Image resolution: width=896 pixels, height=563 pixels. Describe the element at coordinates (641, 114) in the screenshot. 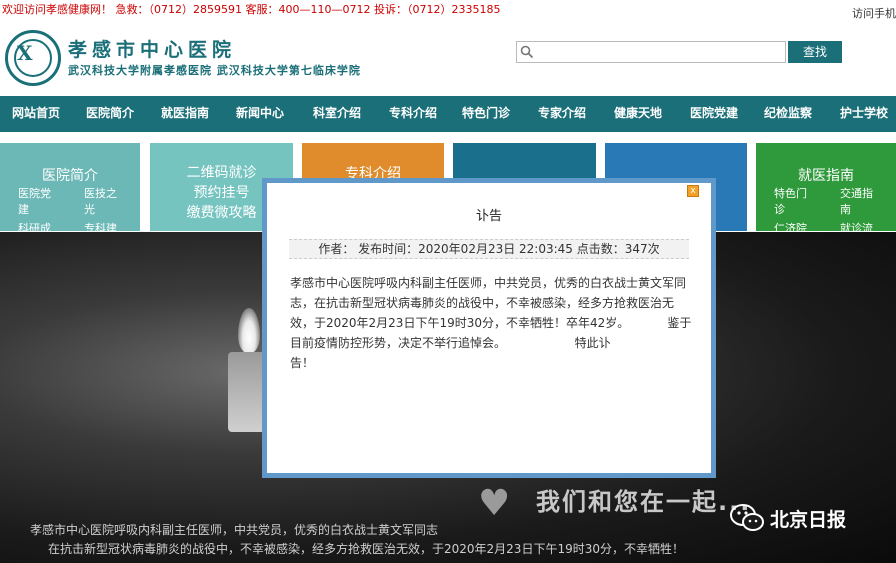

I see `nav-health: 健康天地` at that location.